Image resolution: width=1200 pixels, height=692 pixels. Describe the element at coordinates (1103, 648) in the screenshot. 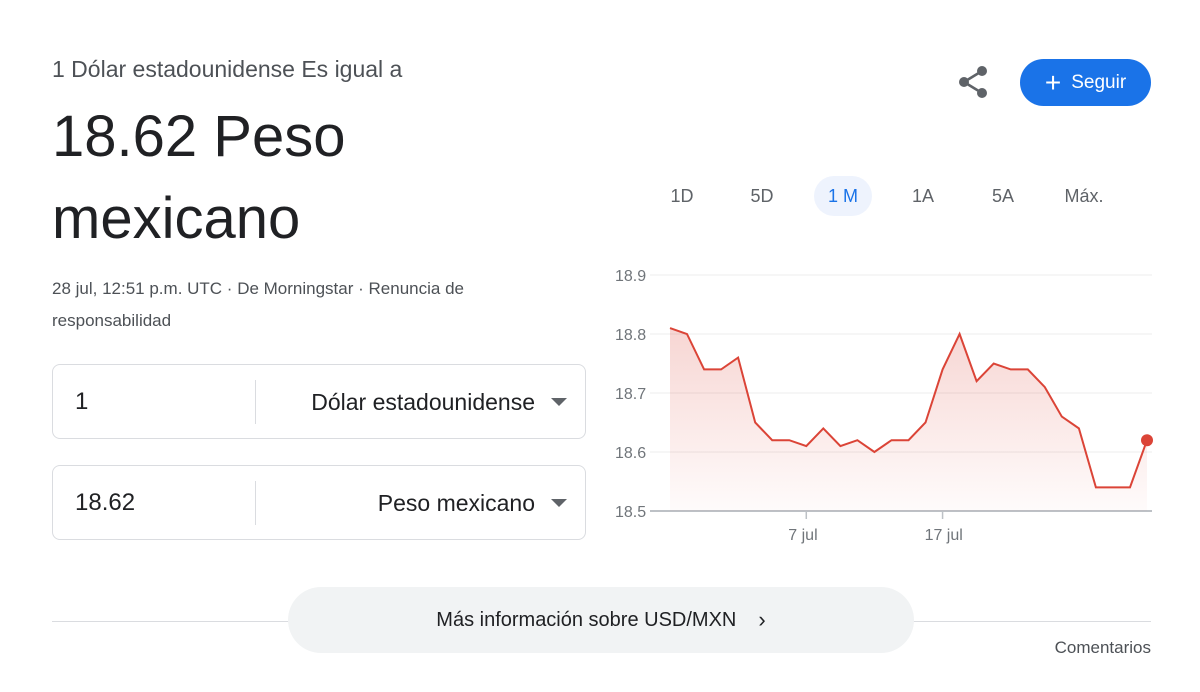

I see `feedback-link: Comentarios` at that location.